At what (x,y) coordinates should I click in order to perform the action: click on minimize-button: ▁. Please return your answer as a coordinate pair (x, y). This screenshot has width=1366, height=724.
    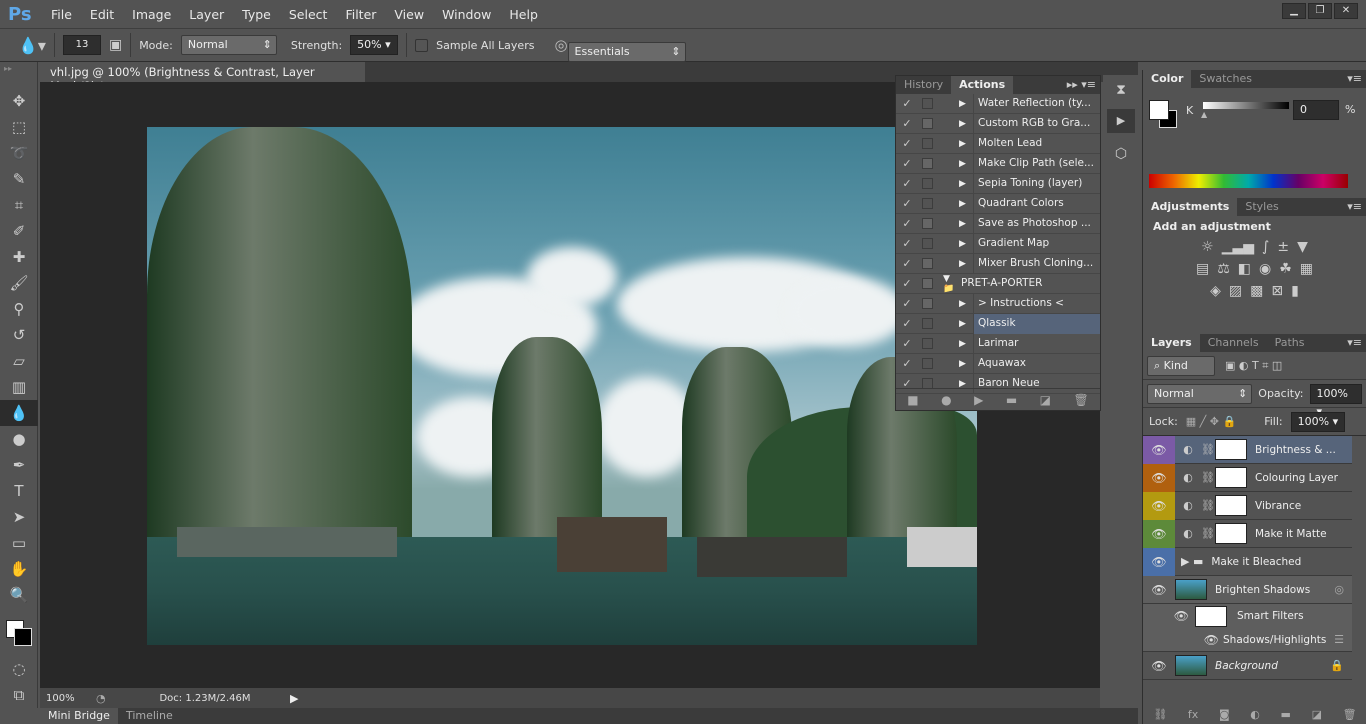
    Looking at the image, I should click on (1294, 11).